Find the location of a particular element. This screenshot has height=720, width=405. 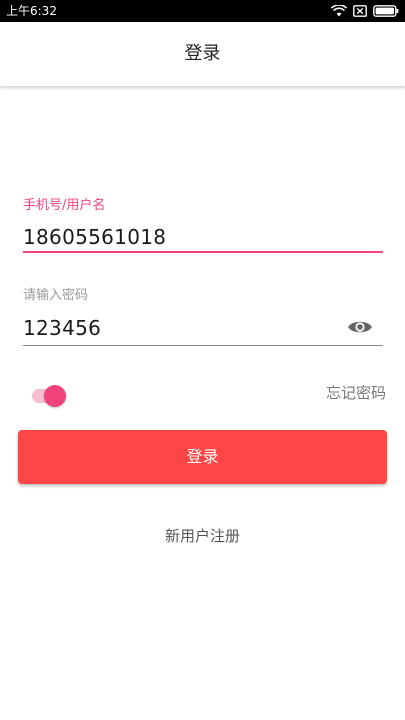

battery-icon is located at coordinates (386, 11).